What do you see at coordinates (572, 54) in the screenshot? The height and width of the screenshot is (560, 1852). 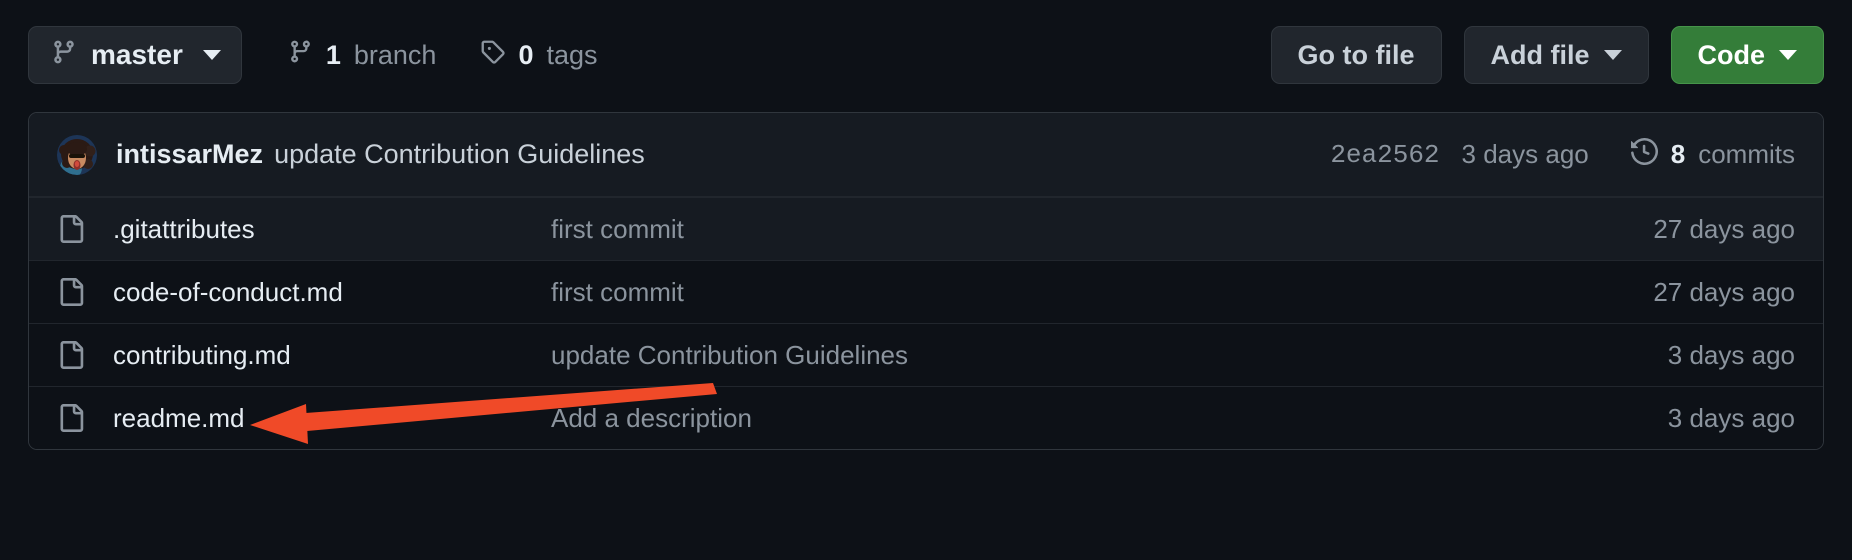 I see `tag-count-label: tags` at bounding box center [572, 54].